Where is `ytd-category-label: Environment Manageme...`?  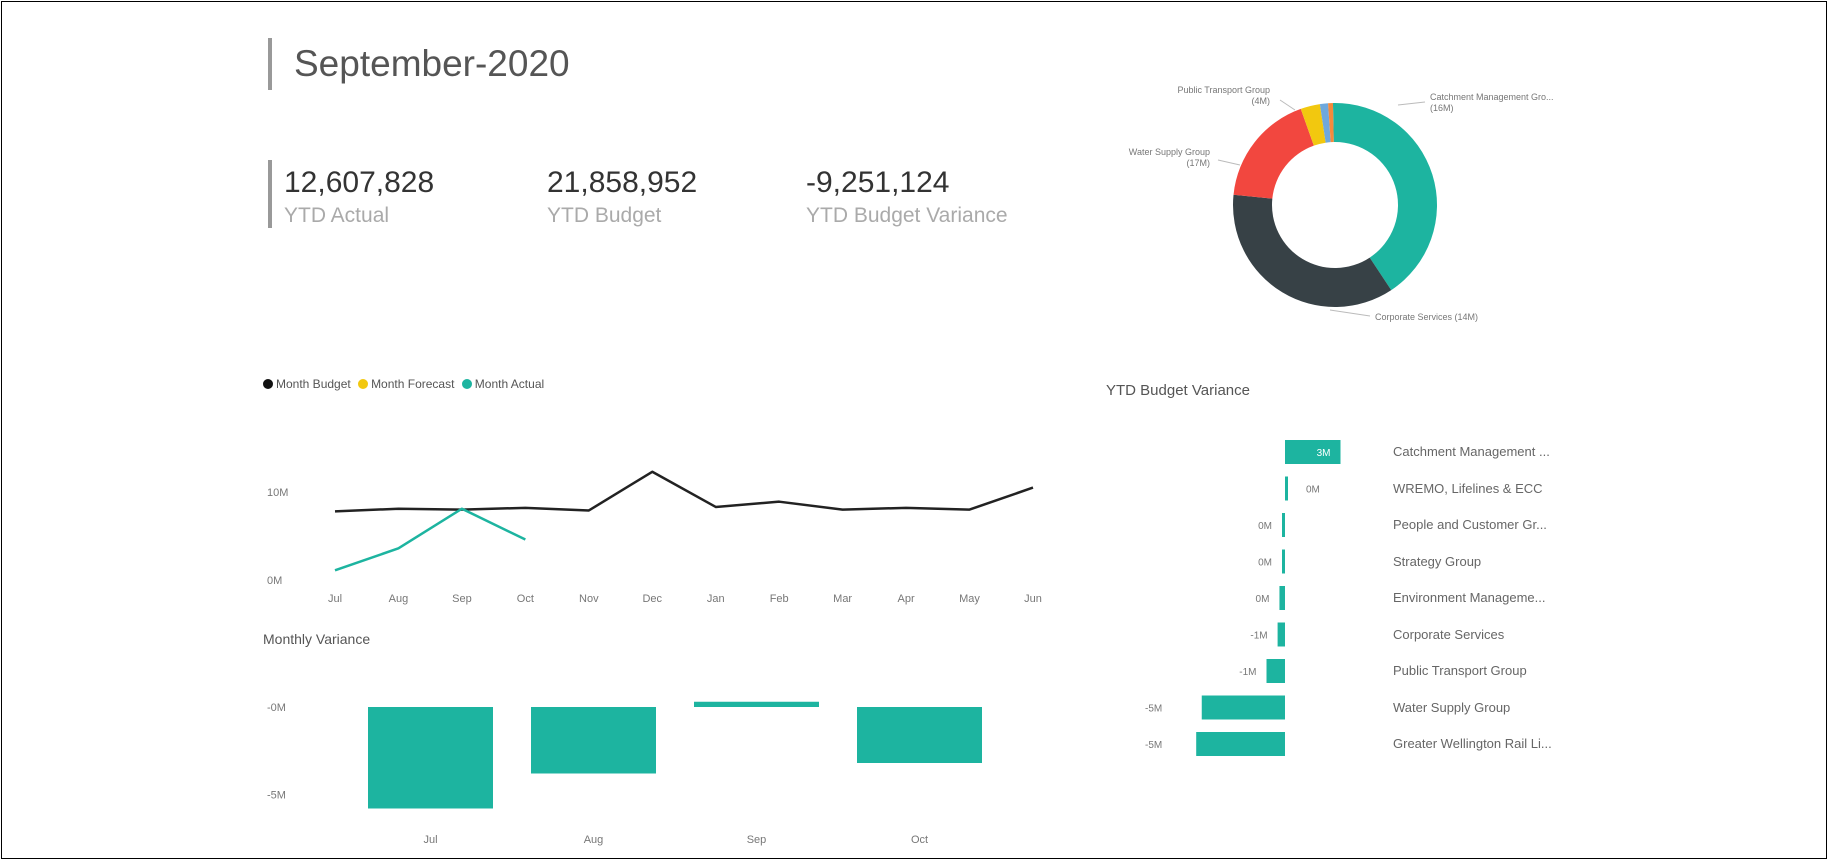
ytd-category-label: Environment Manageme... is located at coordinates (1469, 597).